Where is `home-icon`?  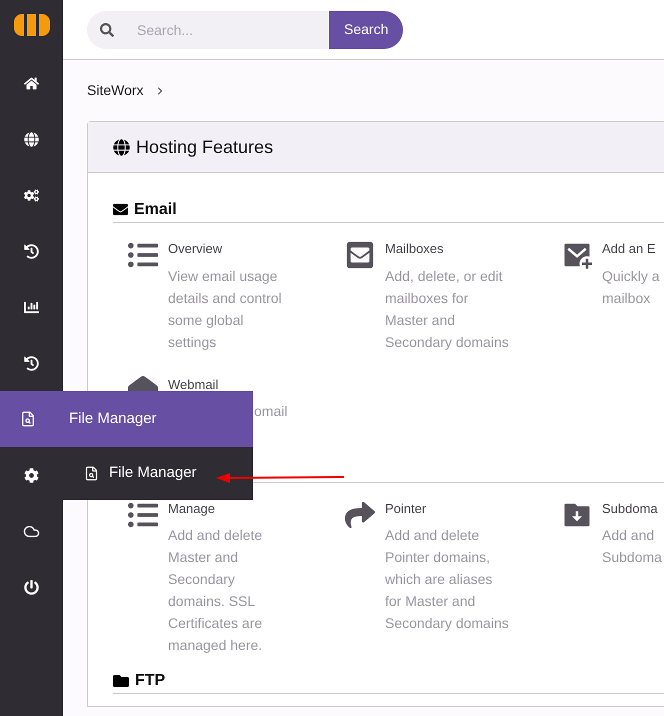 home-icon is located at coordinates (31, 83).